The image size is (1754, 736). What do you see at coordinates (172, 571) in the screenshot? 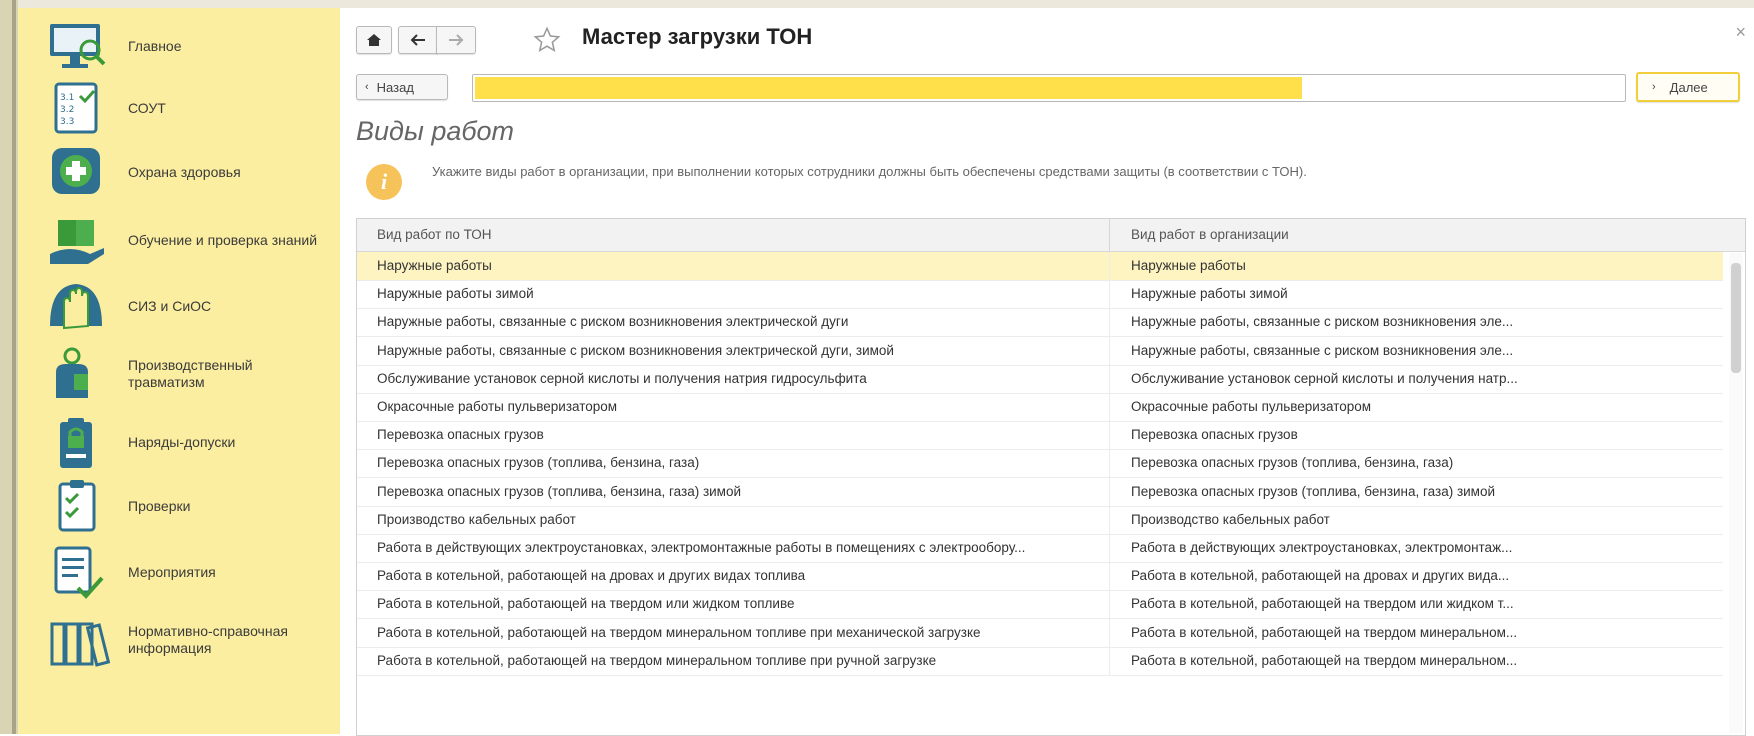
I see `sidebar-item-label: Мероприятия` at bounding box center [172, 571].